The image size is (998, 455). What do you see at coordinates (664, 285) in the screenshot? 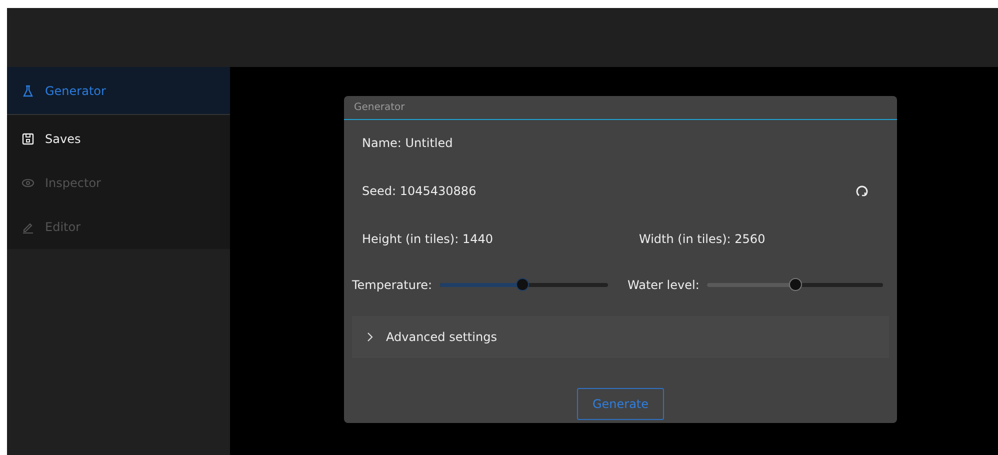
I see `slider-label: Water level:` at bounding box center [664, 285].